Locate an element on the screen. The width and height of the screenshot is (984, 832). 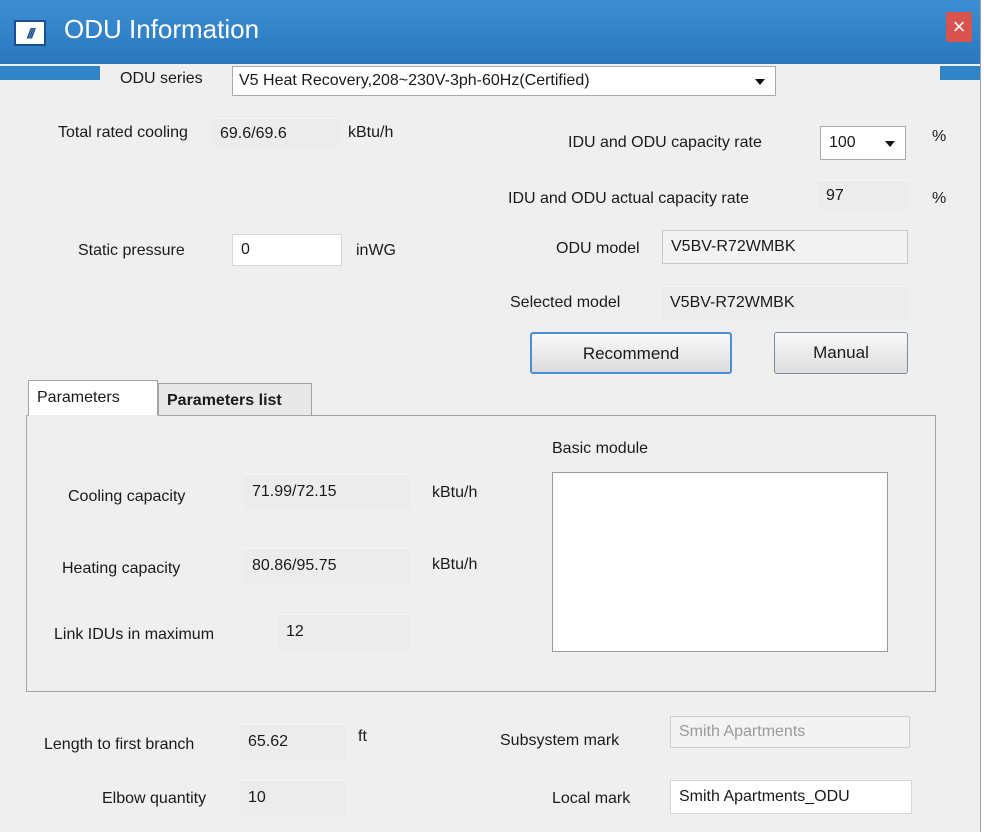
length-first-branch-label: Length to first branch is located at coordinates (119, 744).